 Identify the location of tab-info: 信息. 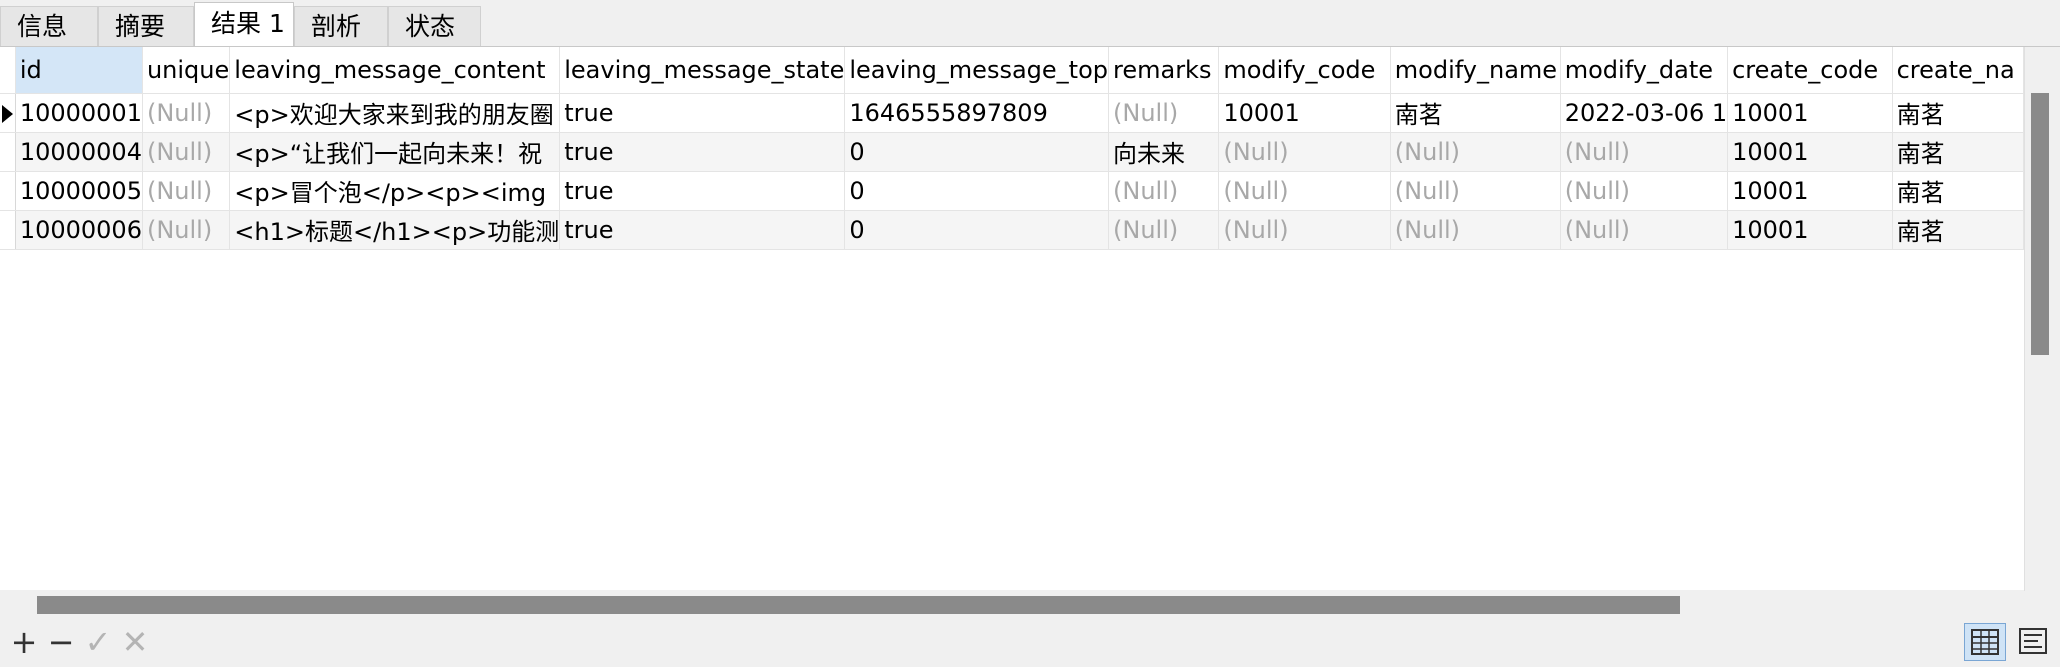
(49, 26).